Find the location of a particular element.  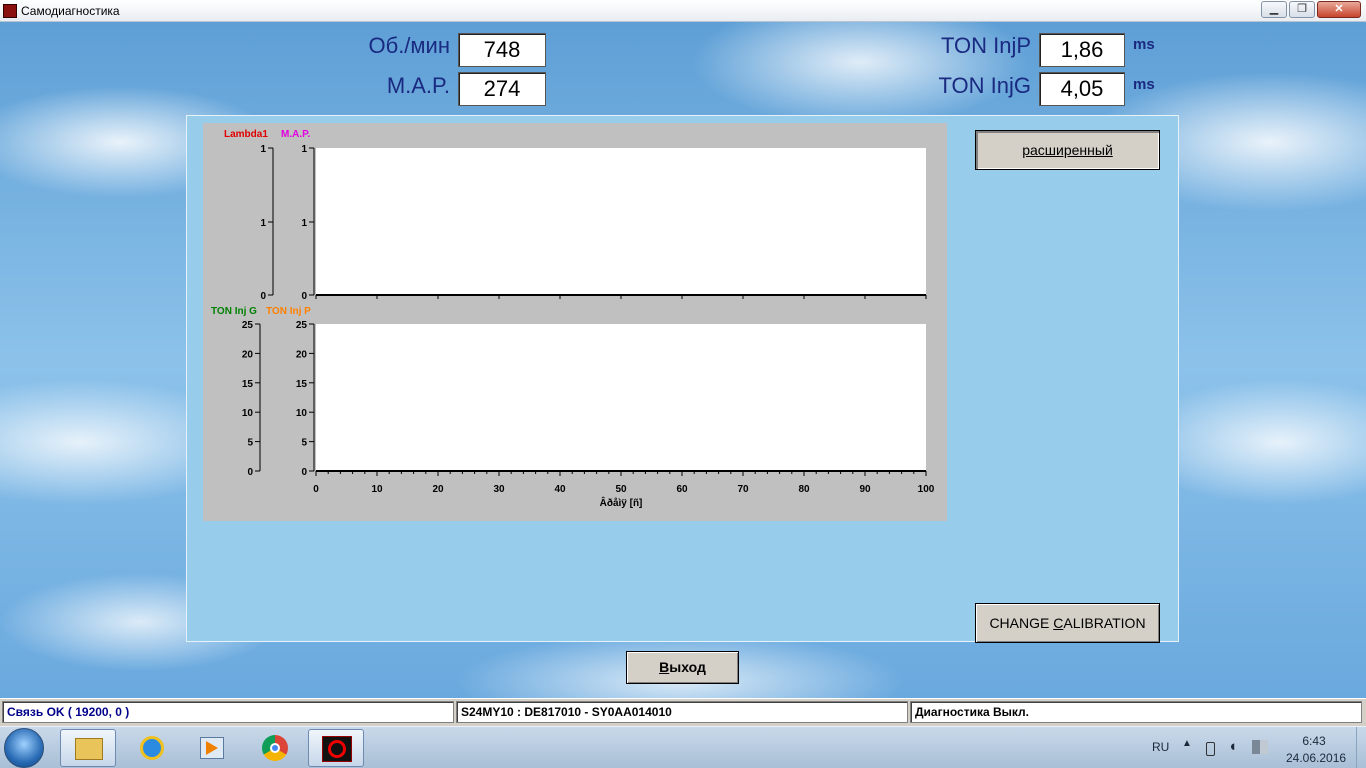

exit-hotkey: В is located at coordinates (664, 667).